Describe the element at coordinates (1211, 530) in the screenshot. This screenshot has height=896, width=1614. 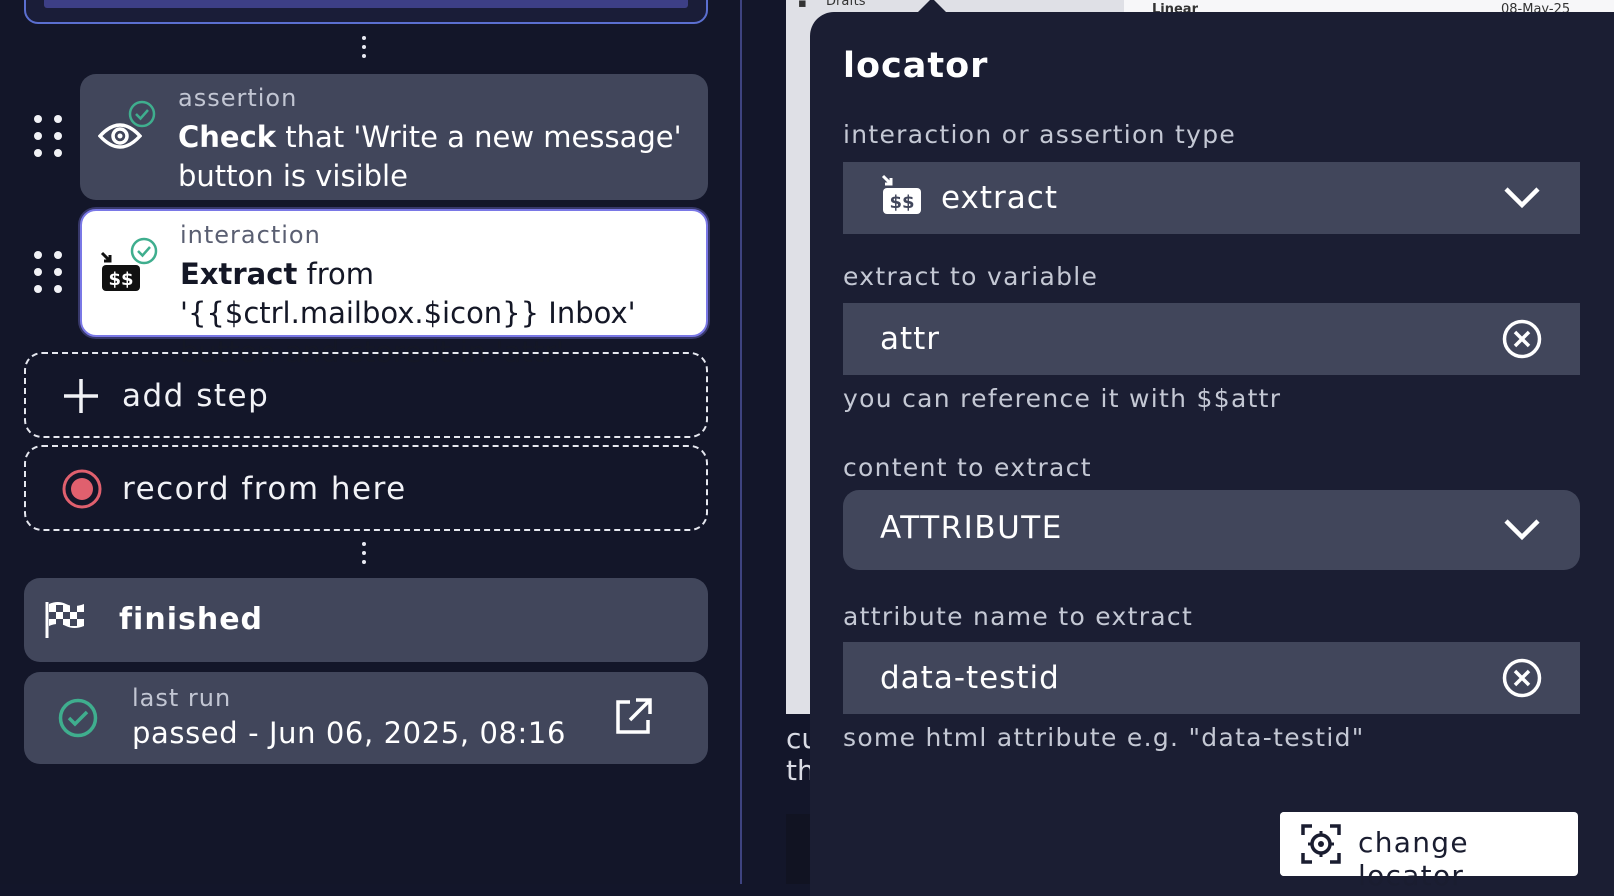
I see `content-select: ATTRIBUTE` at that location.